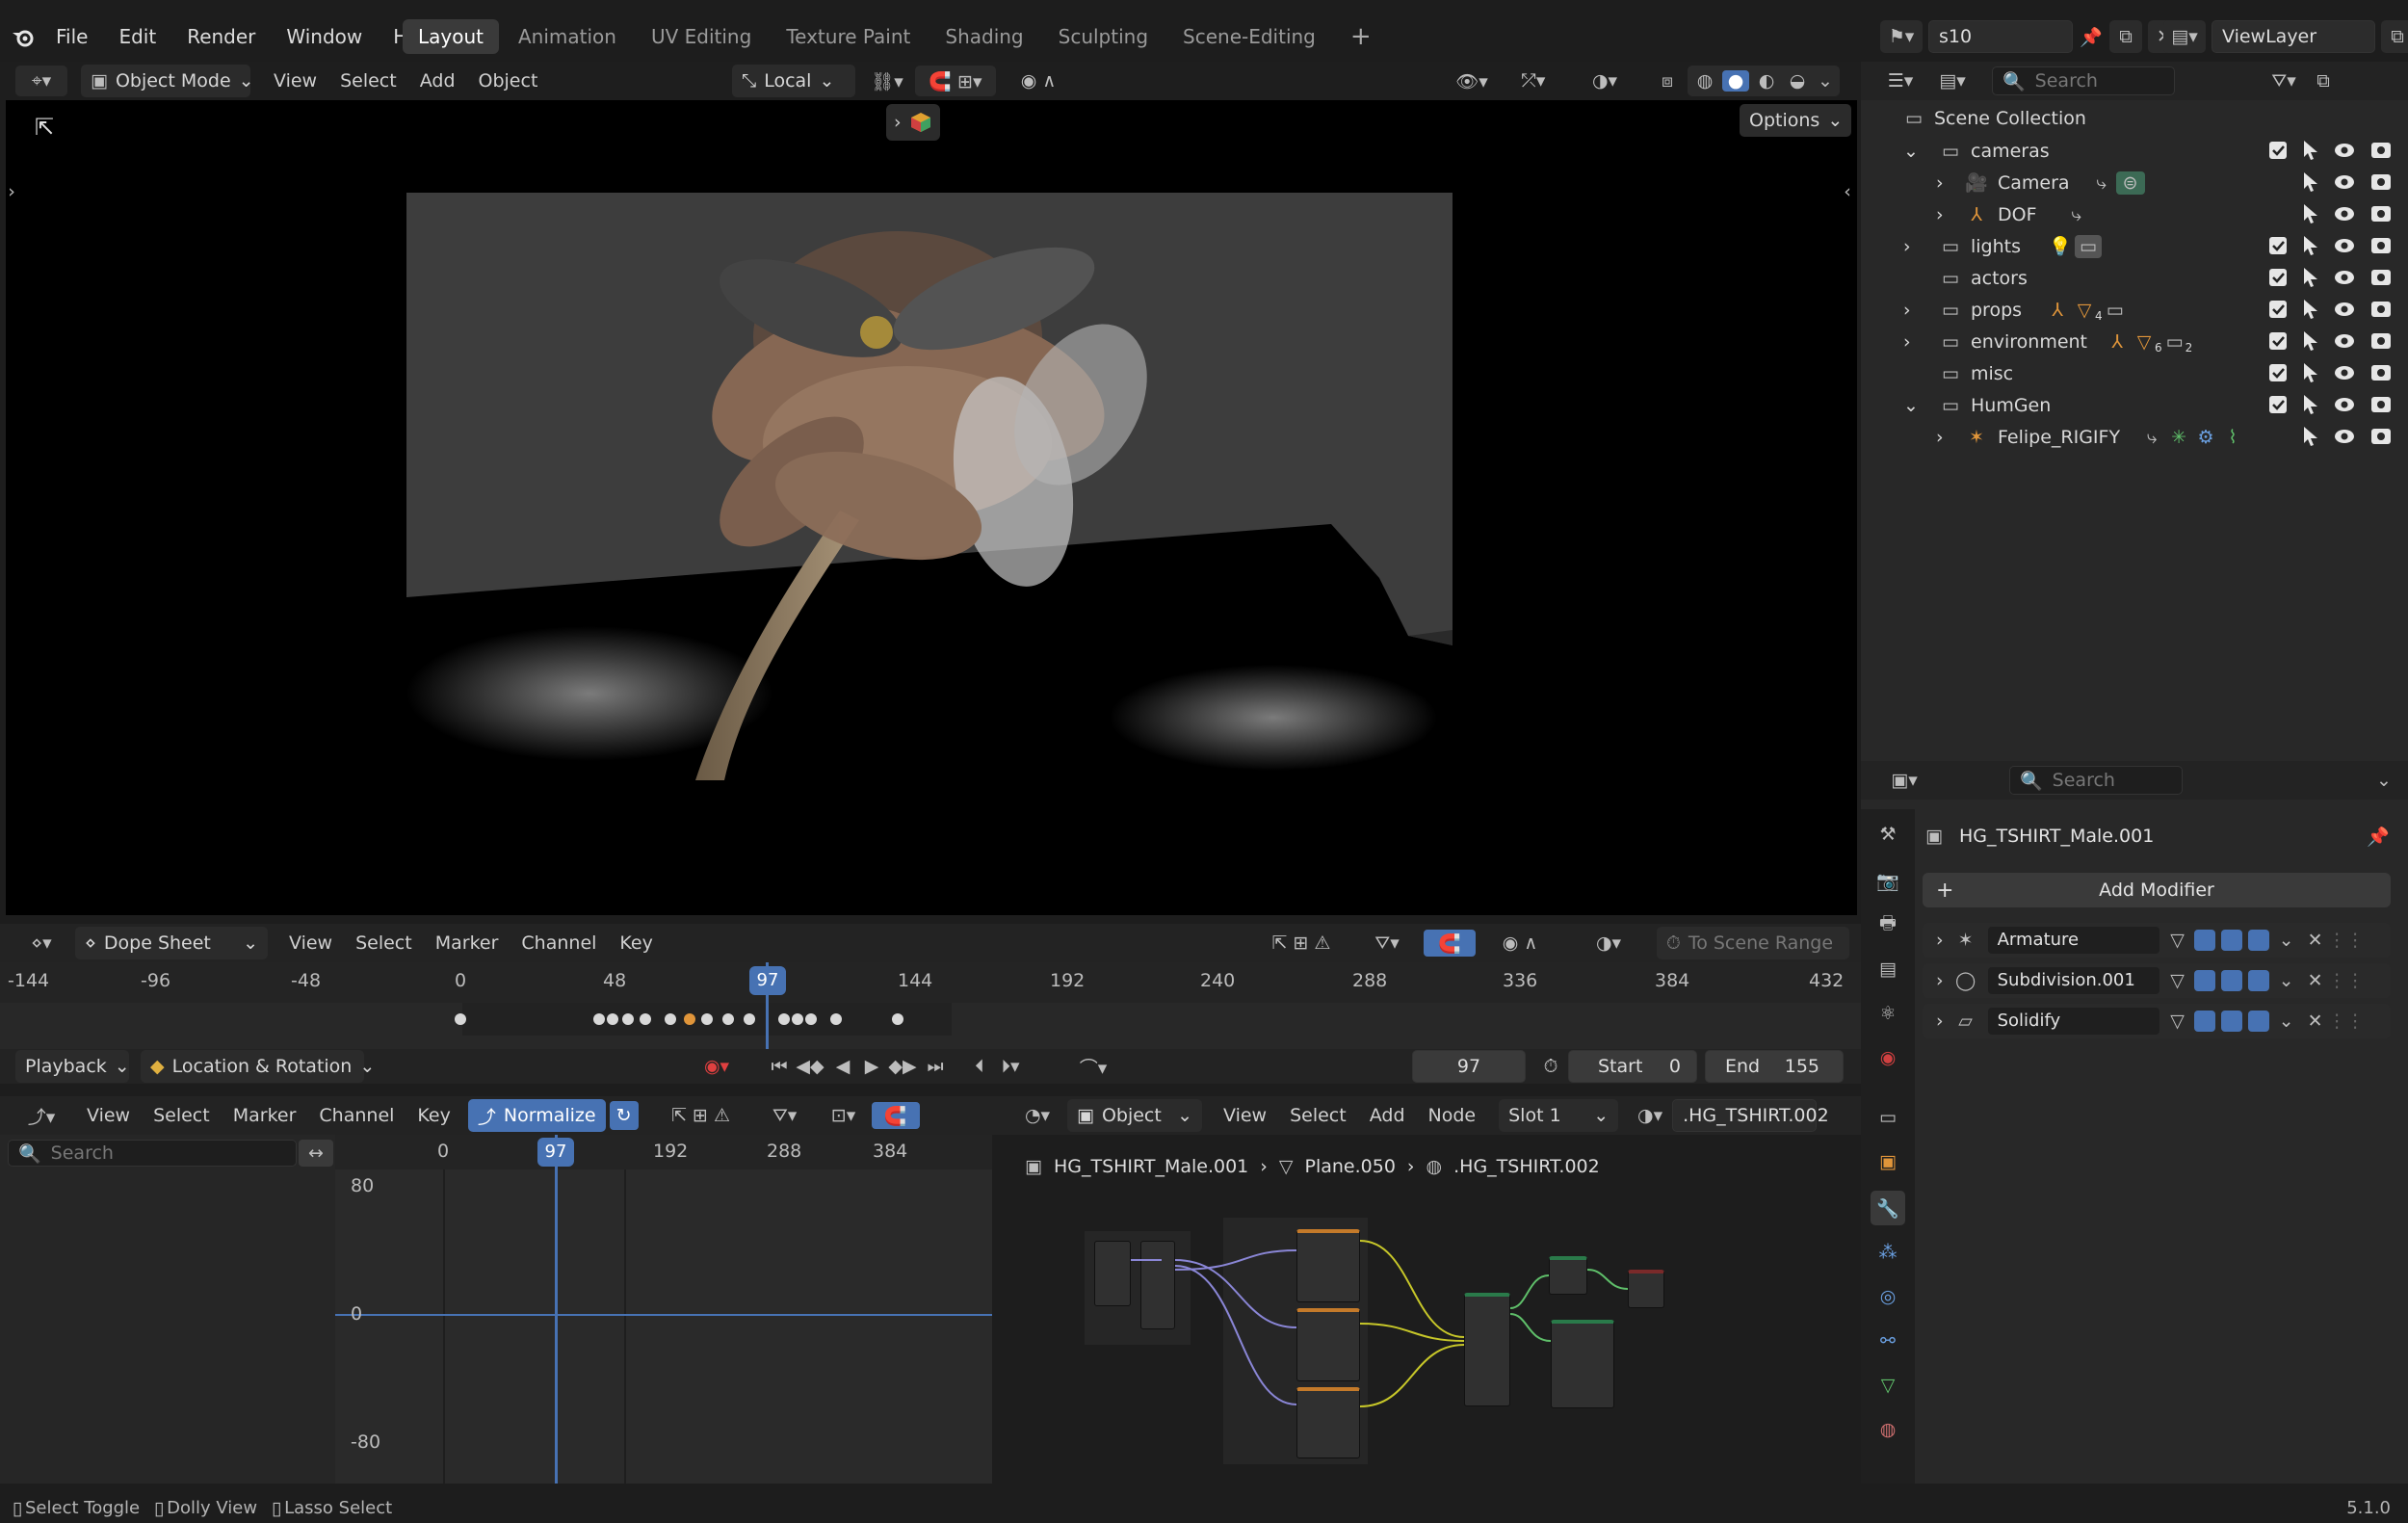  Describe the element at coordinates (368, 81) in the screenshot. I see `viewport-menu-select: Select` at that location.